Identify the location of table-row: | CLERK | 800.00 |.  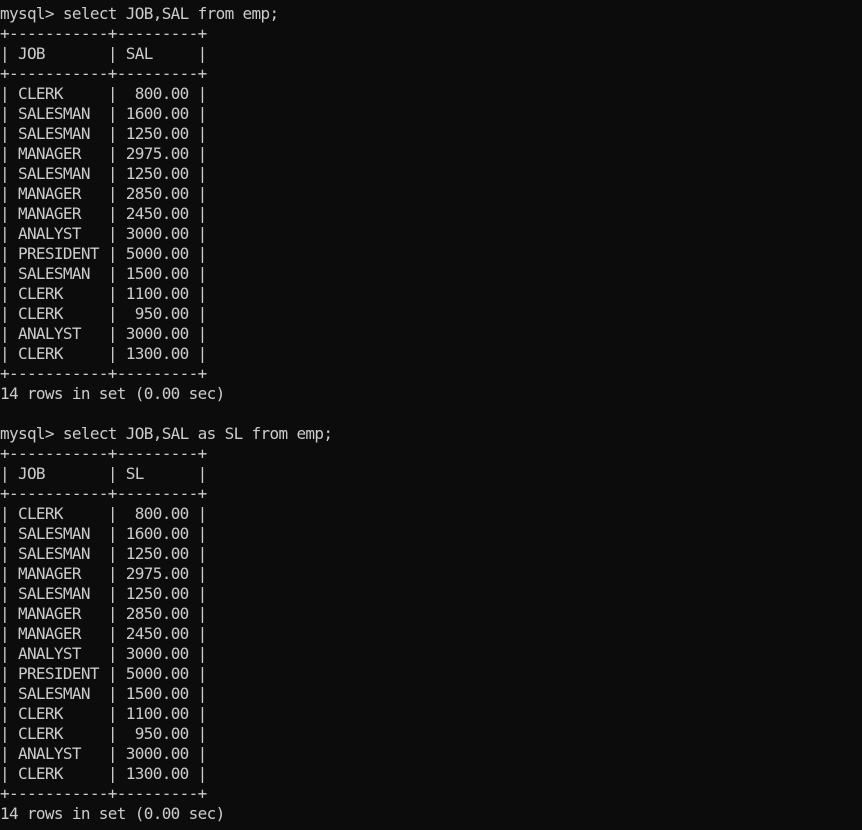
(166, 514).